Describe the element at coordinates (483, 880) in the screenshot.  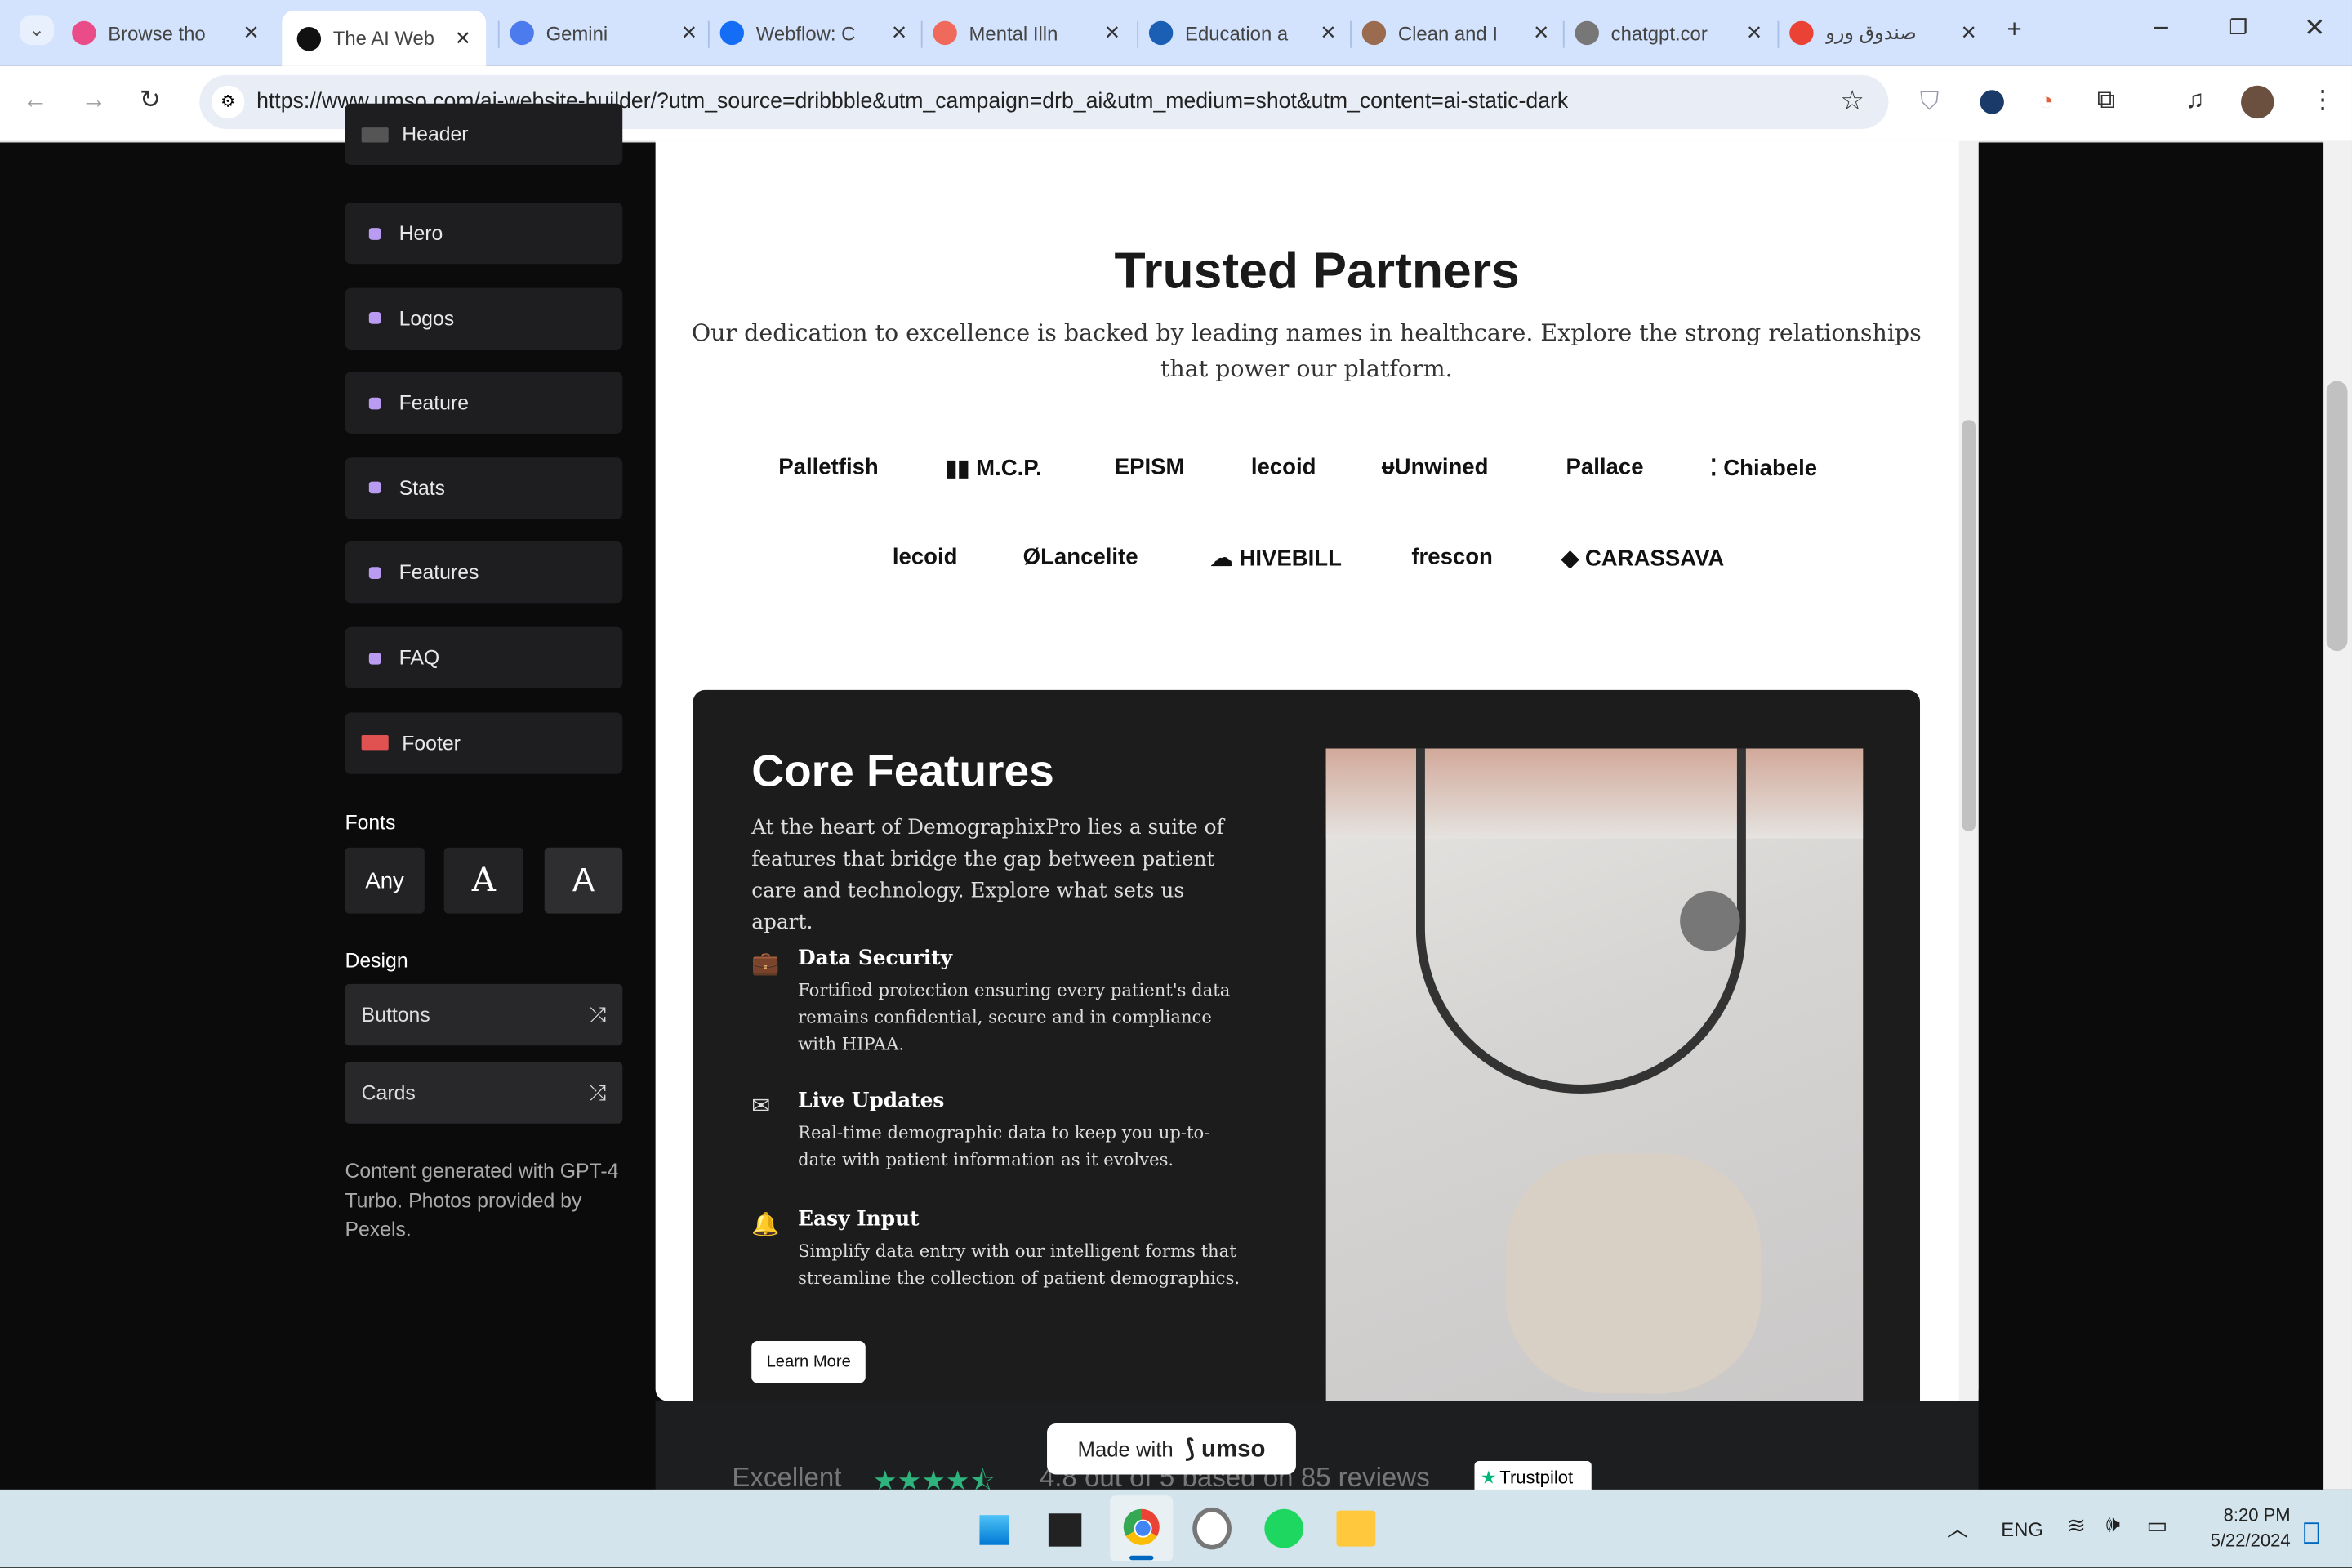
I see `font-serif-button: A` at that location.